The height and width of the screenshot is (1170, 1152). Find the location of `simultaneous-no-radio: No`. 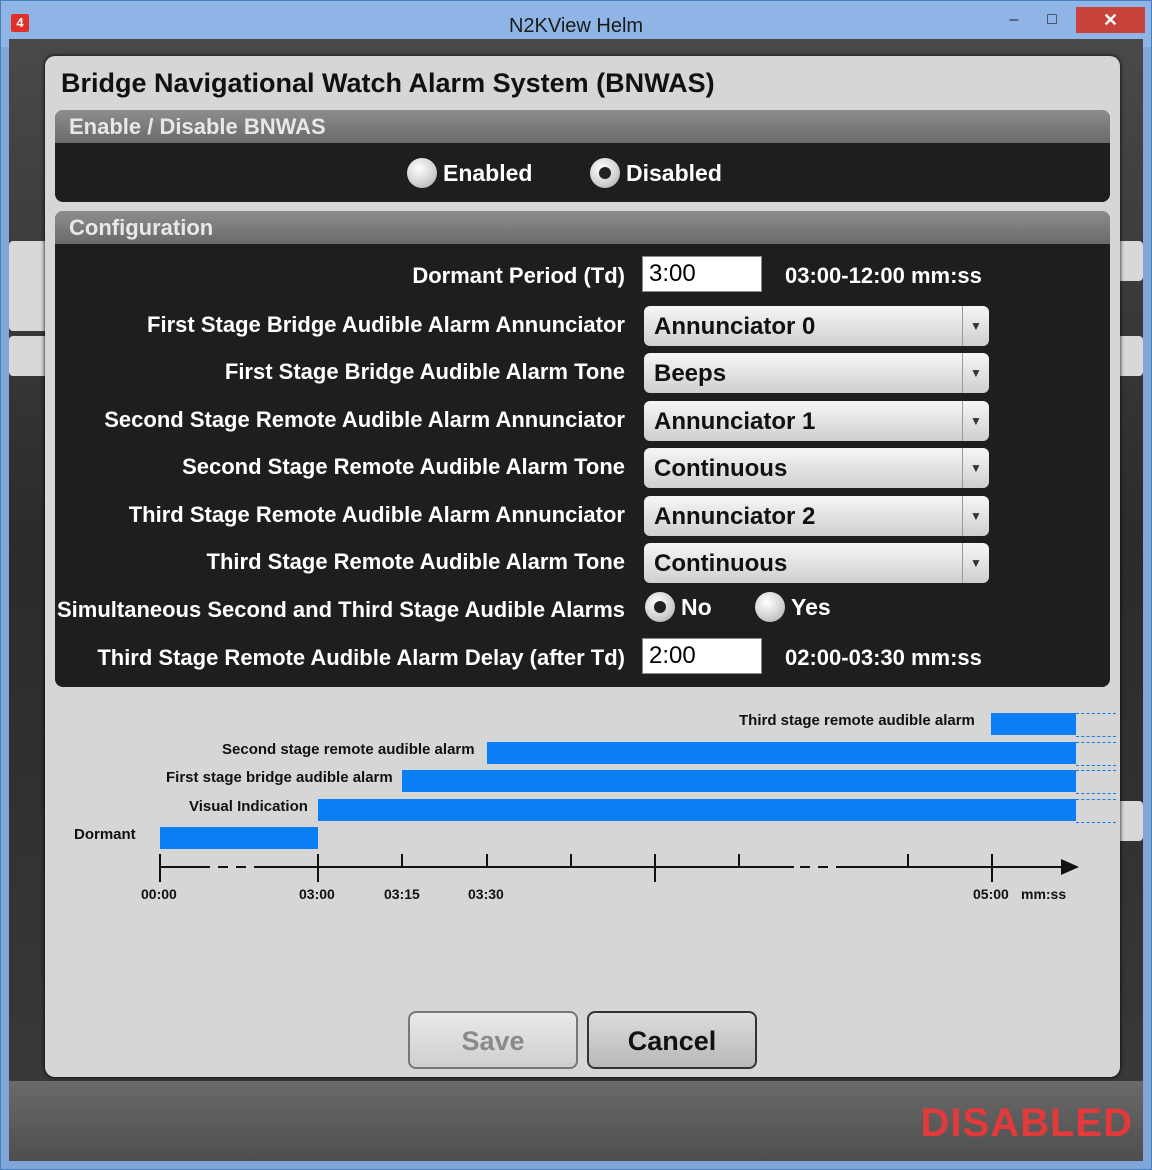

simultaneous-no-radio: No is located at coordinates (678, 607).